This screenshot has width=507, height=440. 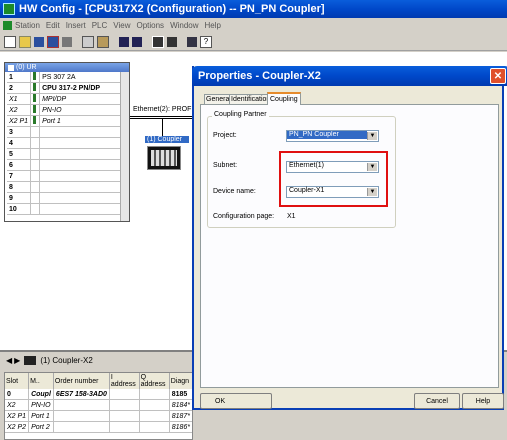 What do you see at coordinates (53, 41) in the screenshot?
I see `save-compile-icon` at bounding box center [53, 41].